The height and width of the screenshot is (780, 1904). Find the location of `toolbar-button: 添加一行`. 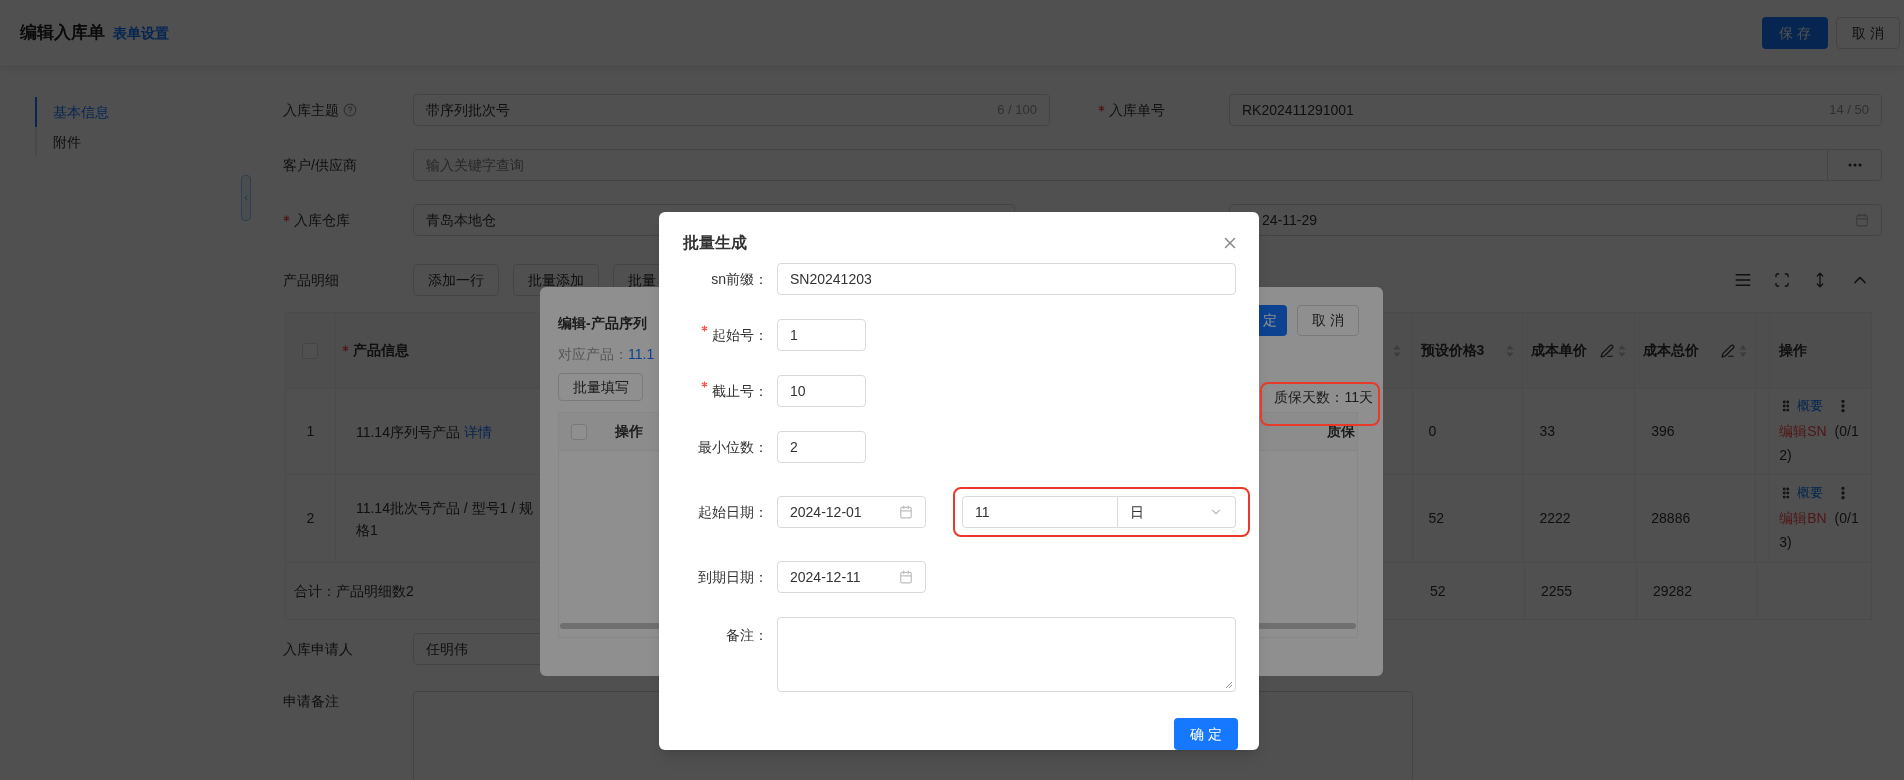

toolbar-button: 添加一行 is located at coordinates (456, 280).